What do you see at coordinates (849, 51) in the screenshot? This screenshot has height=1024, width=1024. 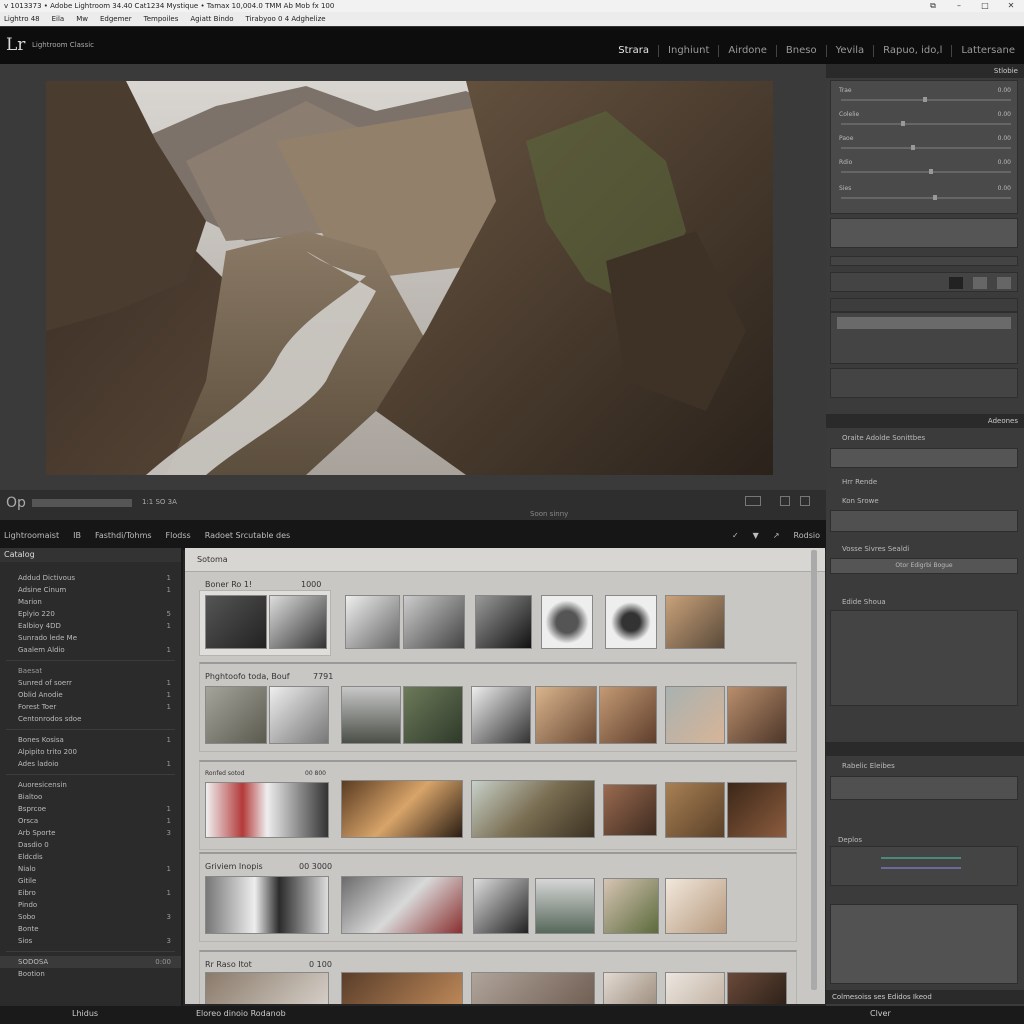 I see `module-slideshow: Yevila` at bounding box center [849, 51].